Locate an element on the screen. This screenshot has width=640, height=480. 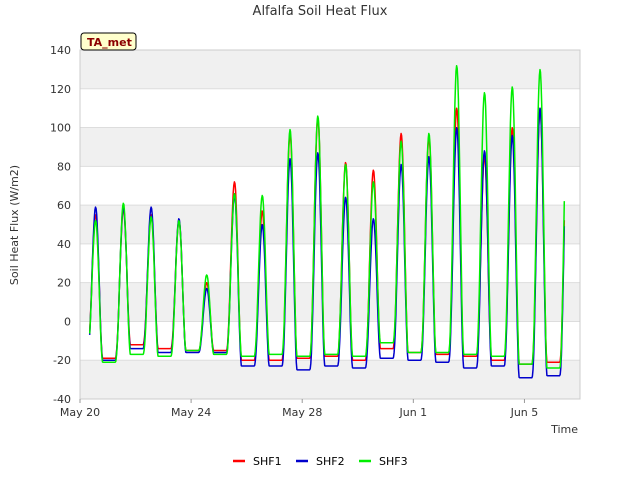
y-tick-label: 20 is located at coordinates (64, 283).